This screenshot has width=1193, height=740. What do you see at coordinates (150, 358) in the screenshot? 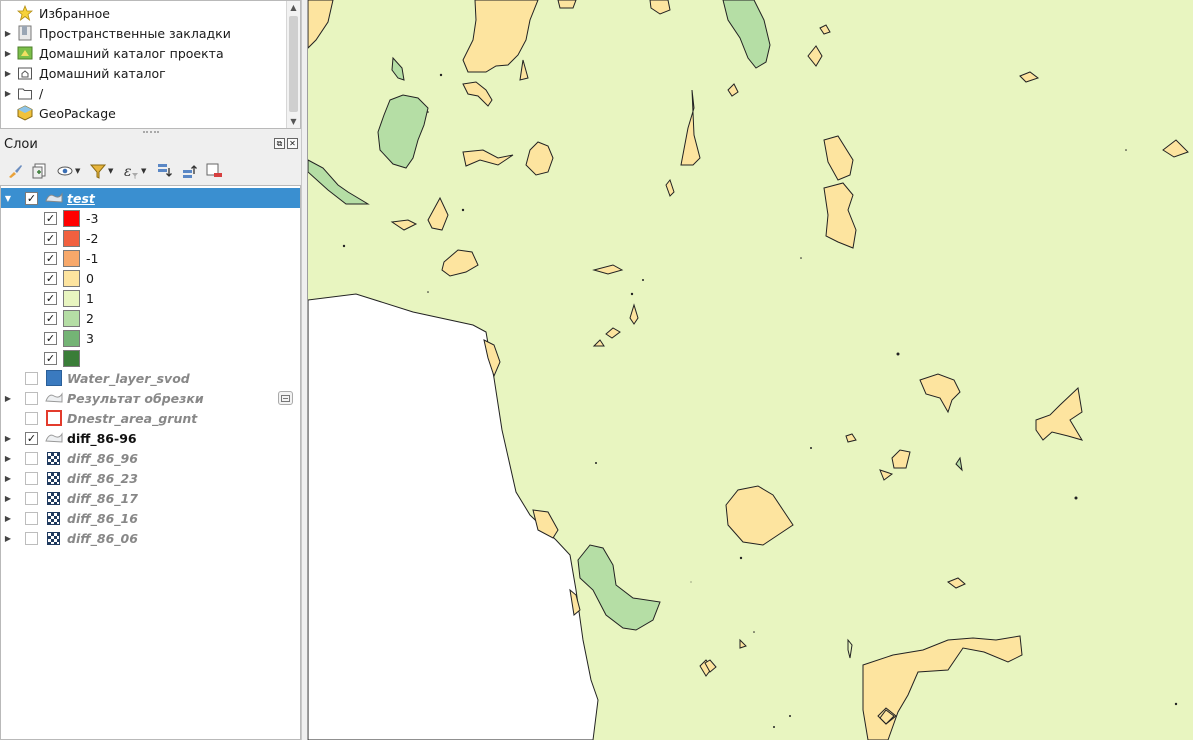
I see `legend-item` at bounding box center [150, 358].